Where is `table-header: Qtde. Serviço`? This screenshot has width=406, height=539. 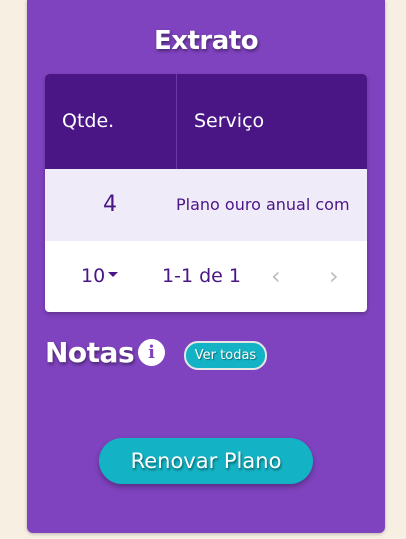
table-header: Qtde. Serviço is located at coordinates (206, 121).